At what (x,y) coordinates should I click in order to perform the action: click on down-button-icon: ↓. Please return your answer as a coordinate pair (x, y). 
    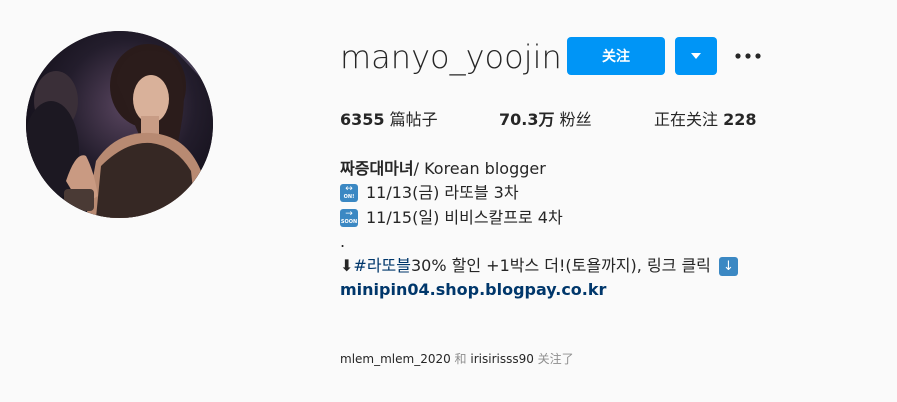
    Looking at the image, I should click on (728, 266).